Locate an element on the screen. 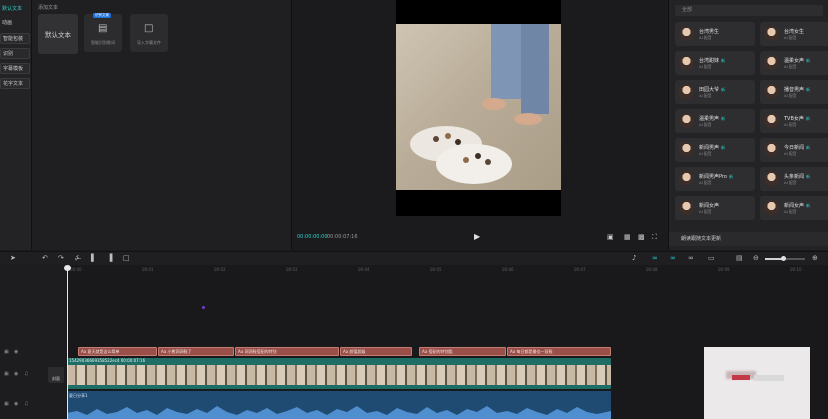  voice-name: 新闻女声 is located at coordinates (709, 206).